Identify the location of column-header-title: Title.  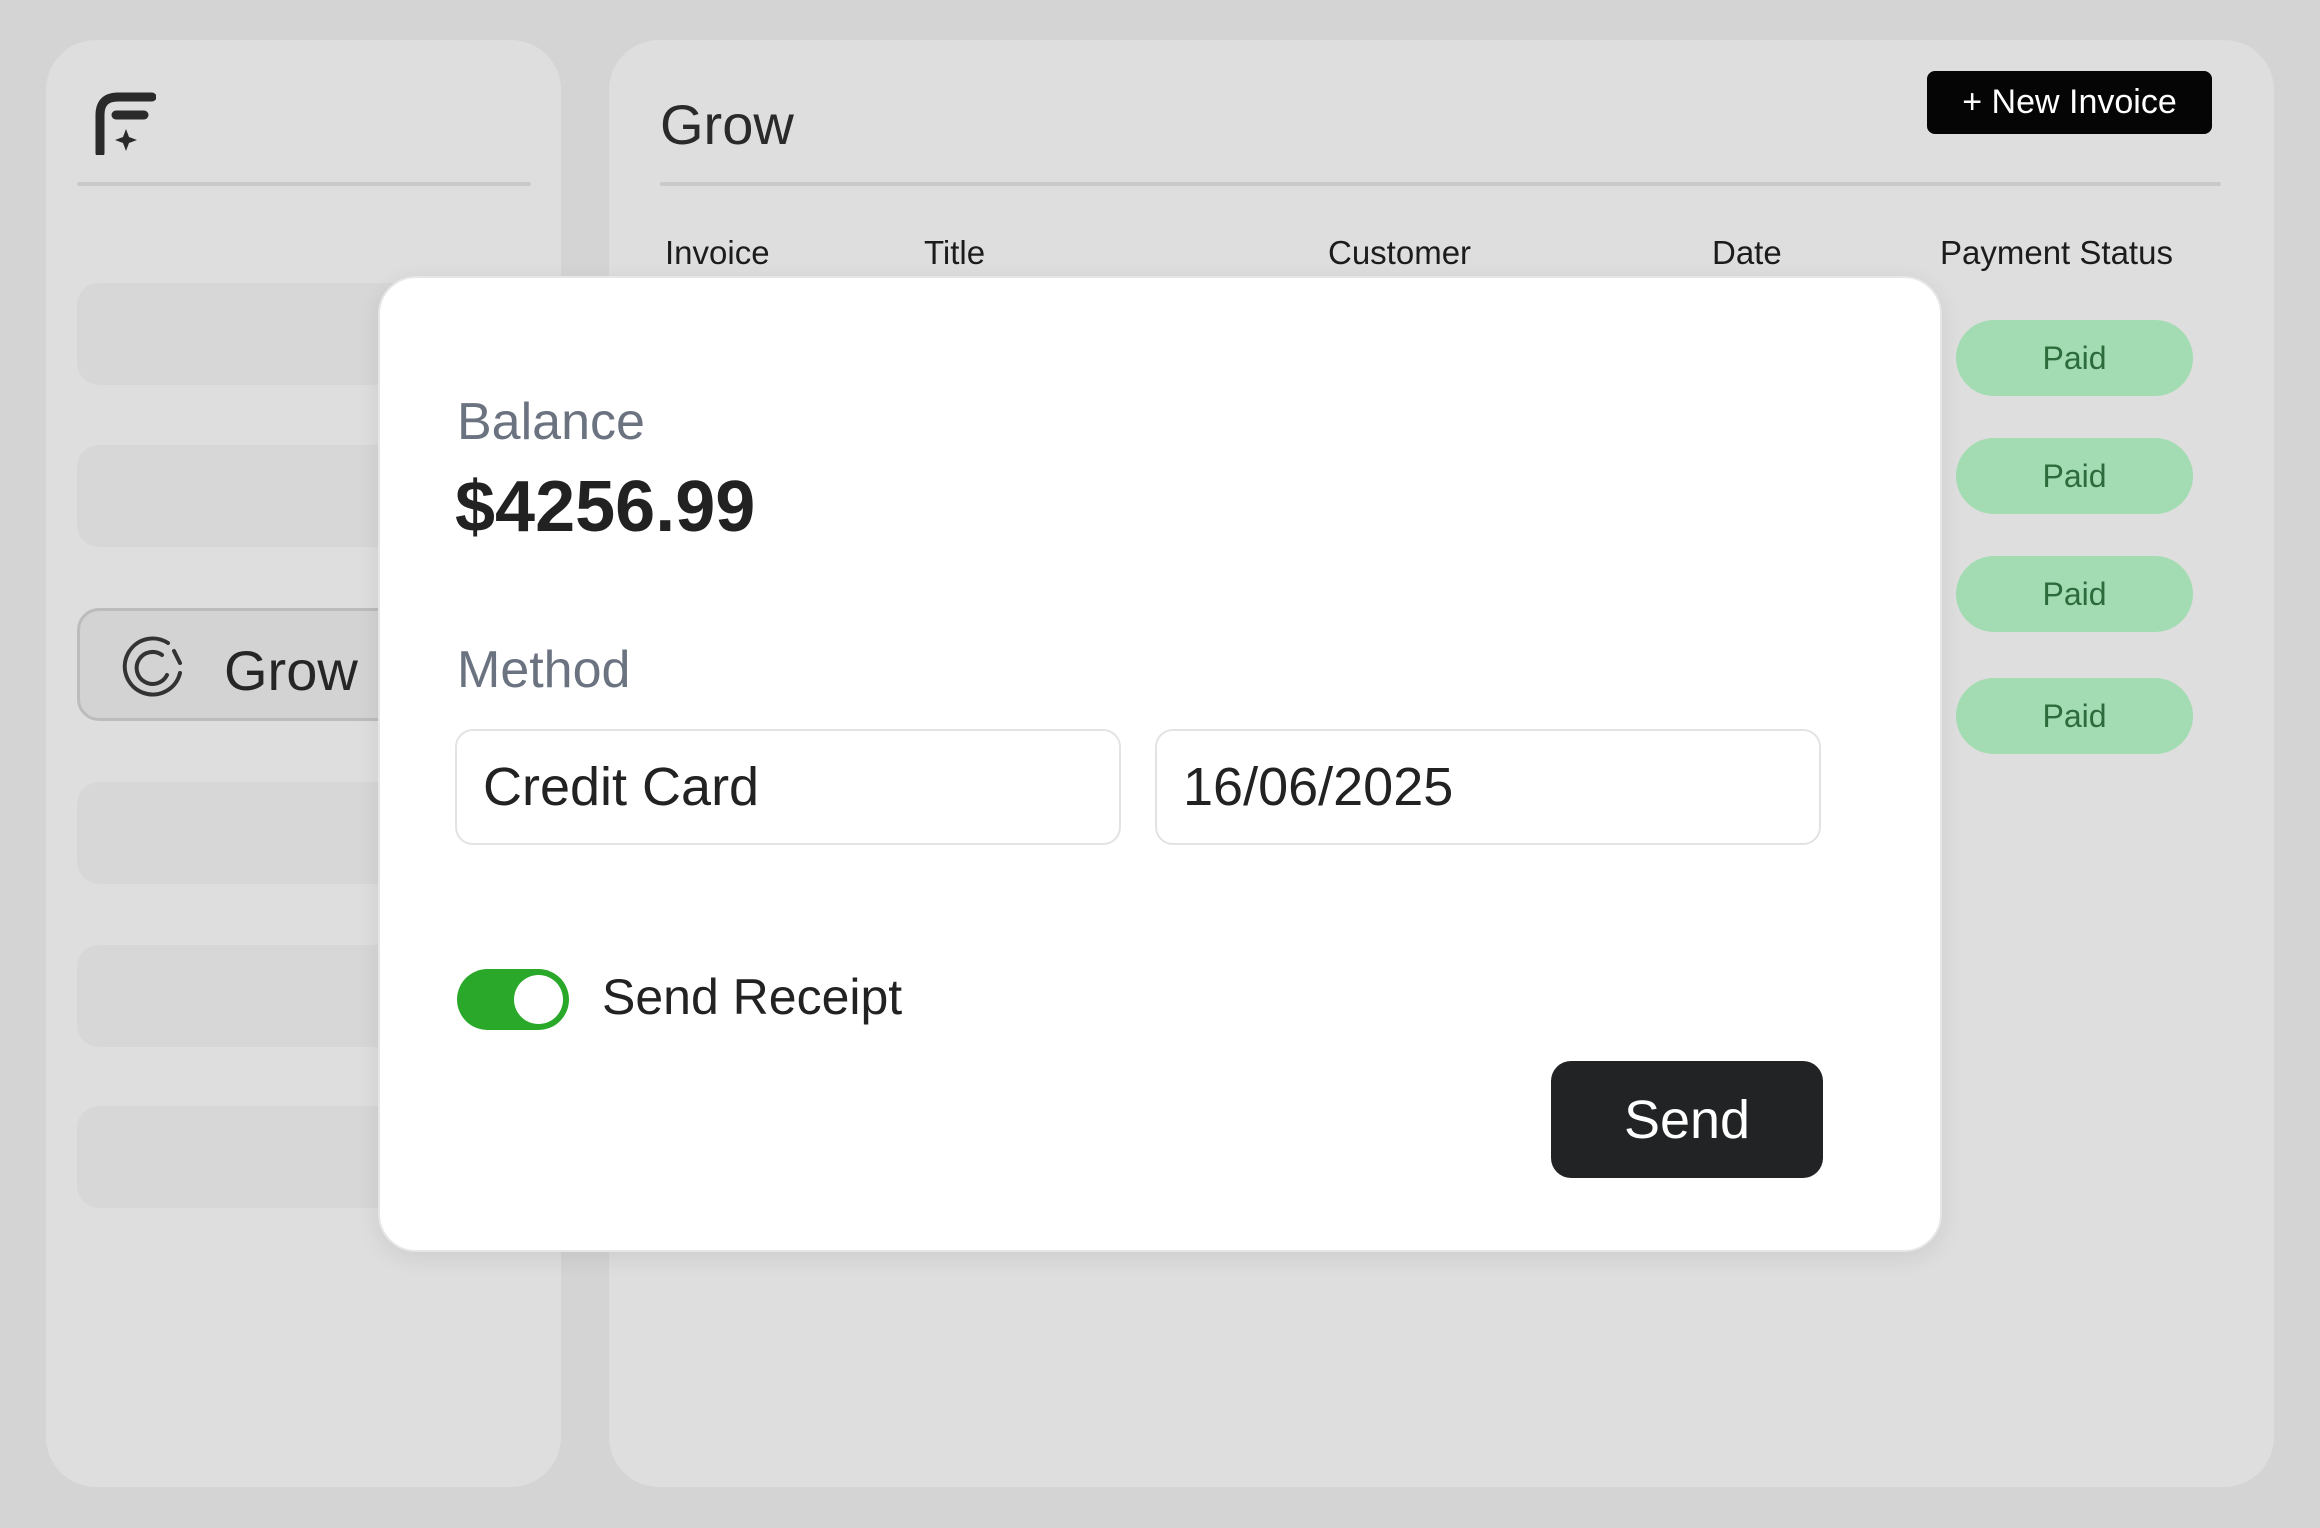
(954, 253).